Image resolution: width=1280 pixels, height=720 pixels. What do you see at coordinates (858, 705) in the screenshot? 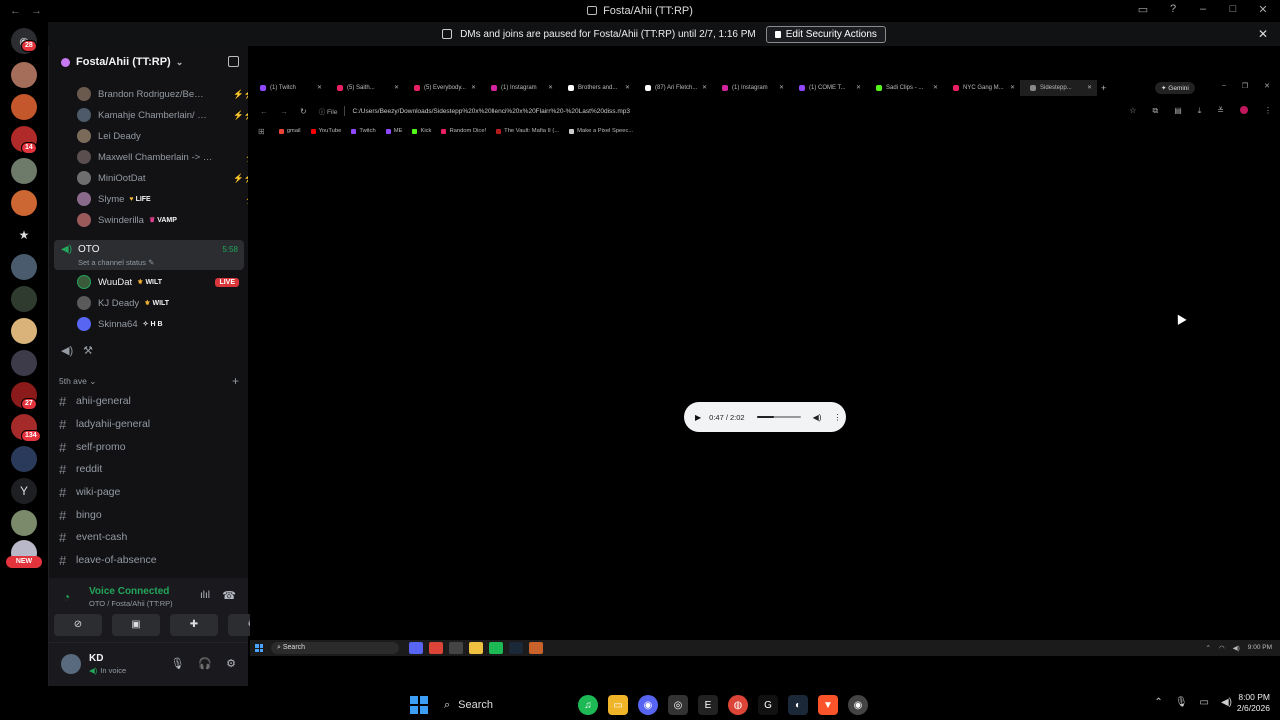
I see `obs-app-icon: ◉` at bounding box center [858, 705].